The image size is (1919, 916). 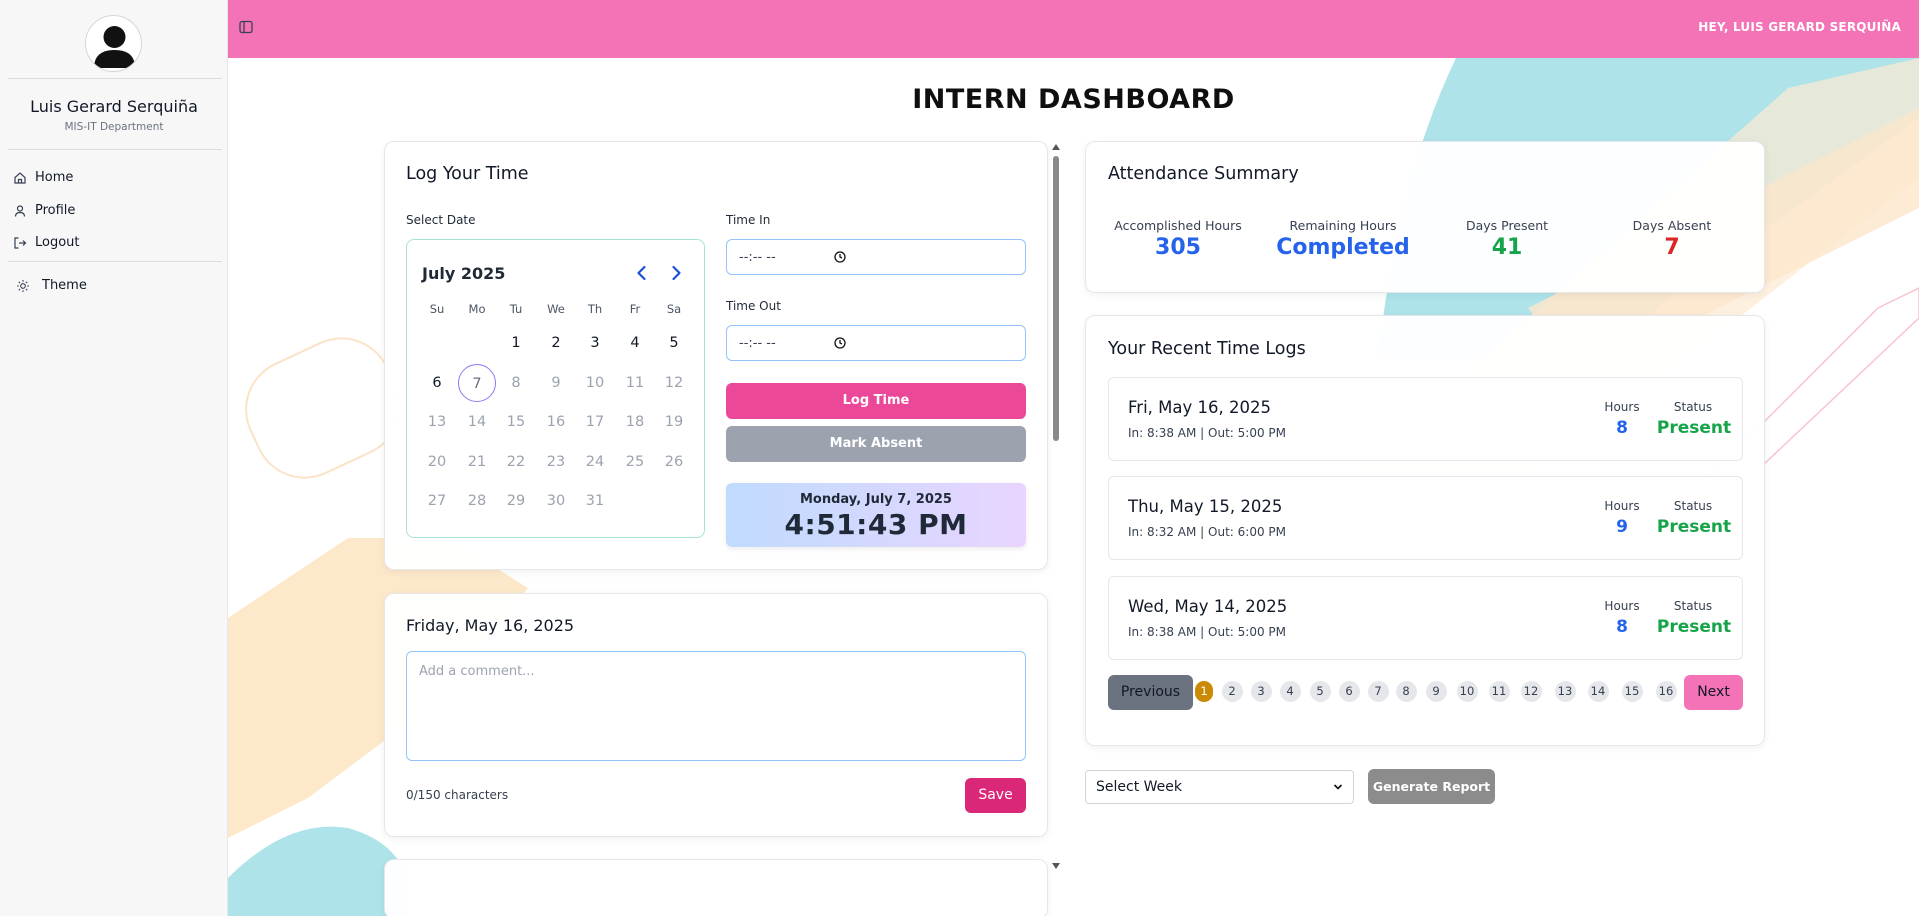 I want to click on calendar-day: 6, so click(x=437, y=383).